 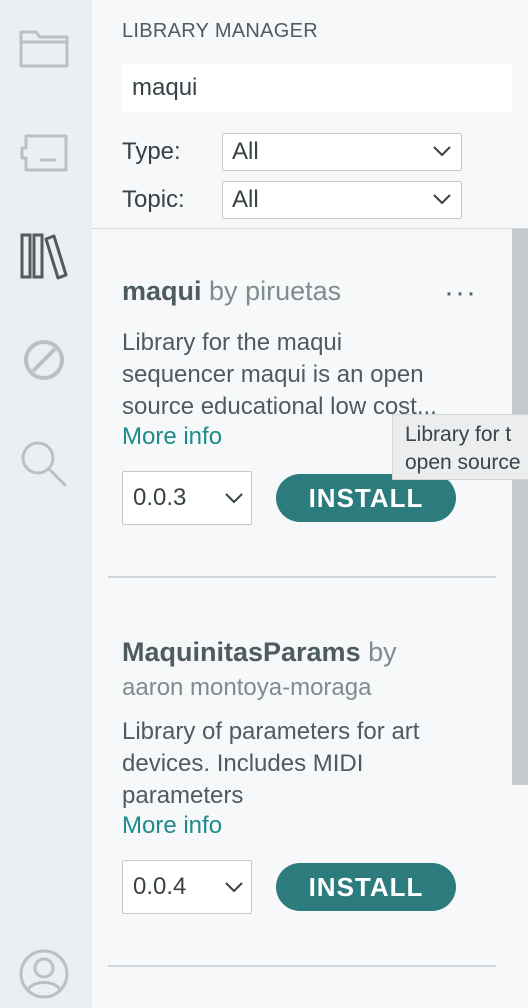 I want to click on type-filter-label: Type:, so click(x=151, y=151).